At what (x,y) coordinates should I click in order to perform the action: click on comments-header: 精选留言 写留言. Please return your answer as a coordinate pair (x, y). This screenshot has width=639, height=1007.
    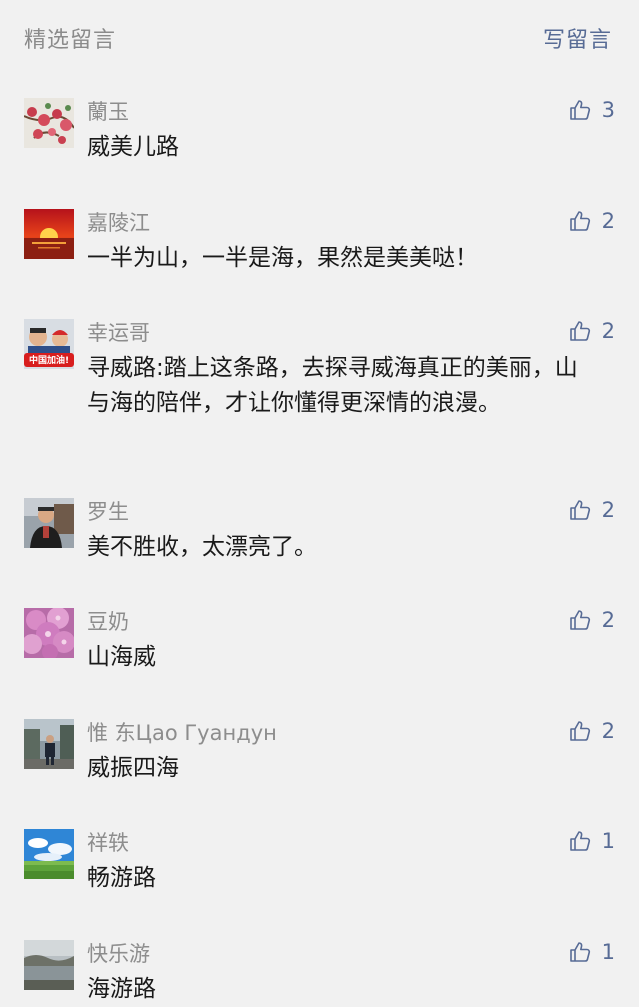
    Looking at the image, I should click on (319, 36).